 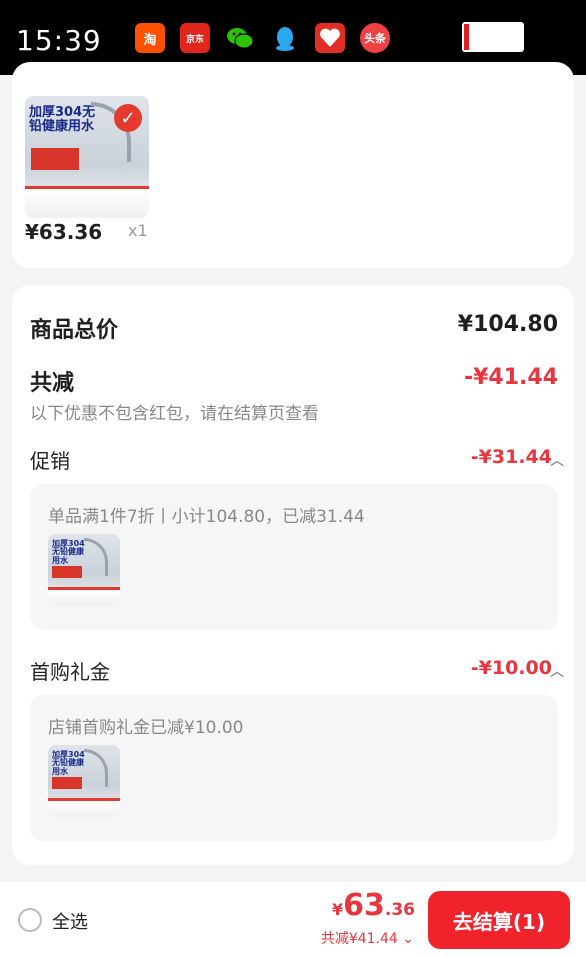 What do you see at coordinates (466, 37) in the screenshot?
I see `battery-level` at bounding box center [466, 37].